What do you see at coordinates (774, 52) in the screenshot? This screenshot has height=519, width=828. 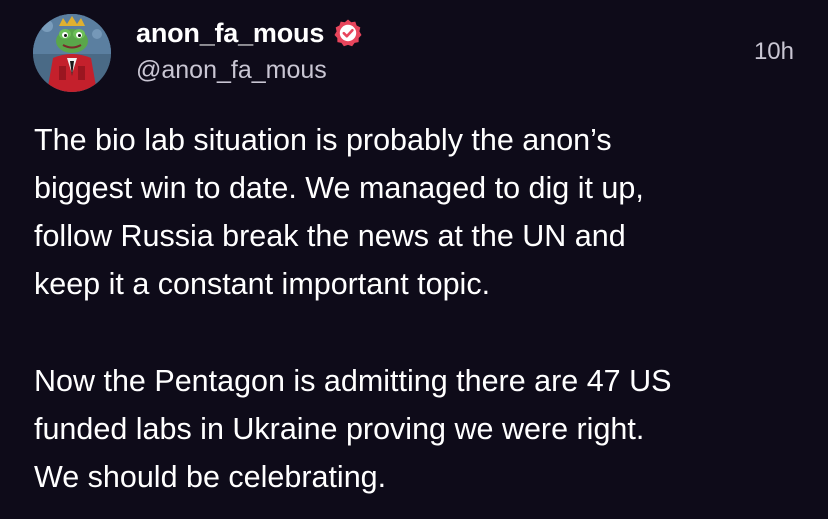 I see `post-timestamp: 10h` at bounding box center [774, 52].